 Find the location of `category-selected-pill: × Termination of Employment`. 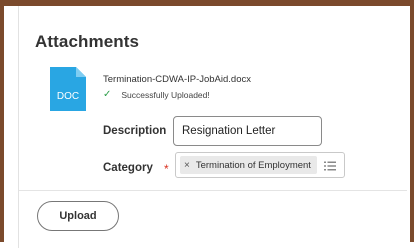

category-selected-pill: × Termination of Employment is located at coordinates (248, 165).